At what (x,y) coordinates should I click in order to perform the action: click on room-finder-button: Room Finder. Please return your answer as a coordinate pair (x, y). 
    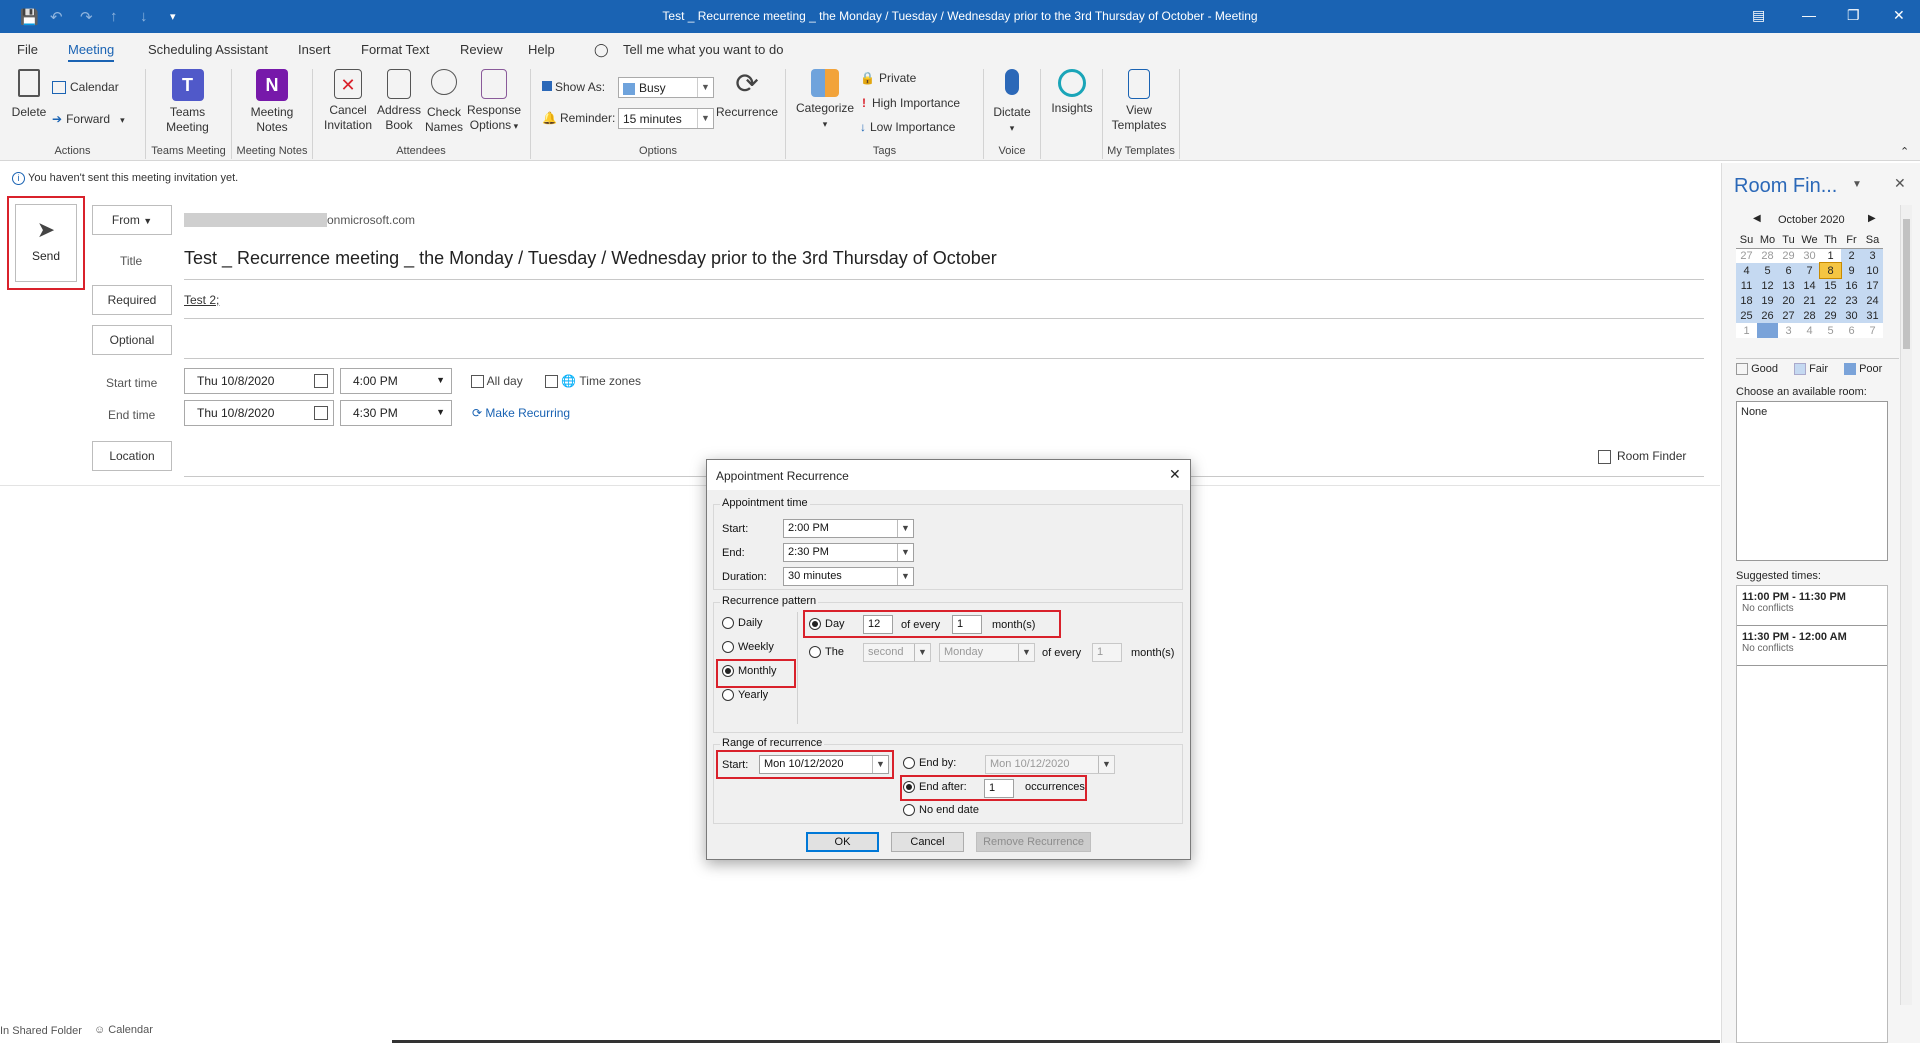
    Looking at the image, I should click on (1642, 456).